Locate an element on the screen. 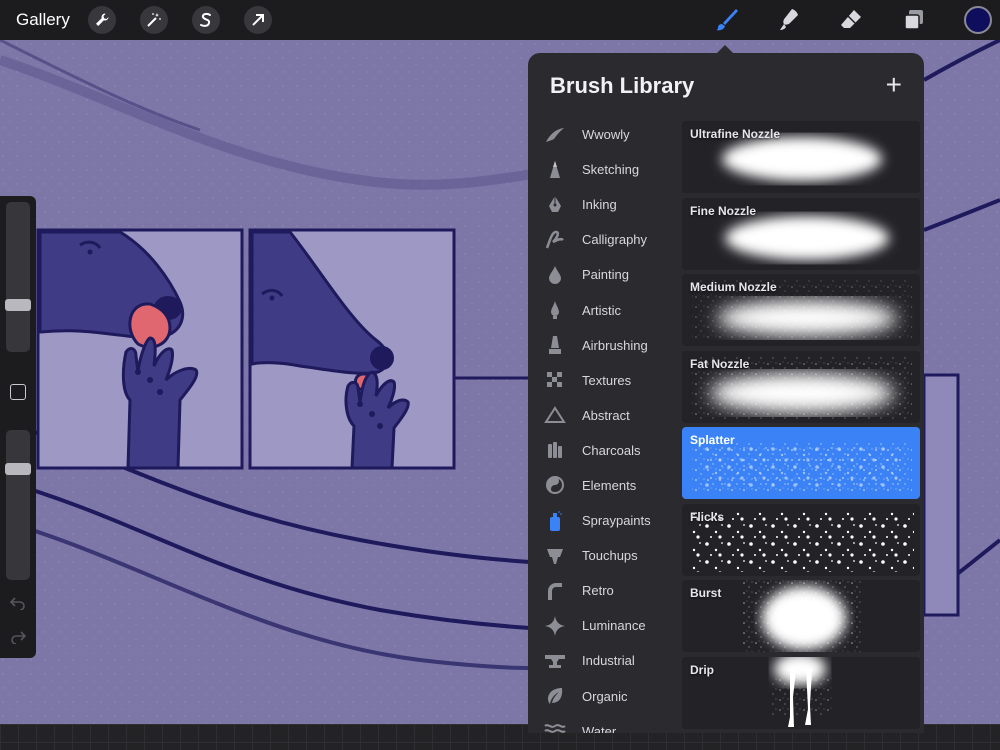  category-label: Water is located at coordinates (599, 728).